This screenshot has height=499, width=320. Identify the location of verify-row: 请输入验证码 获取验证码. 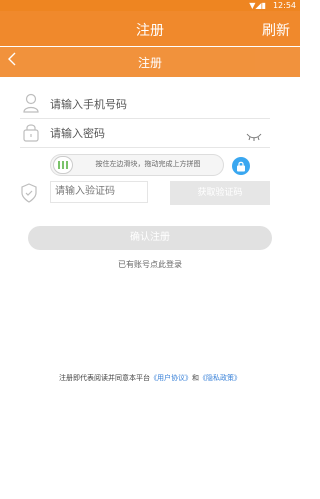
(145, 193).